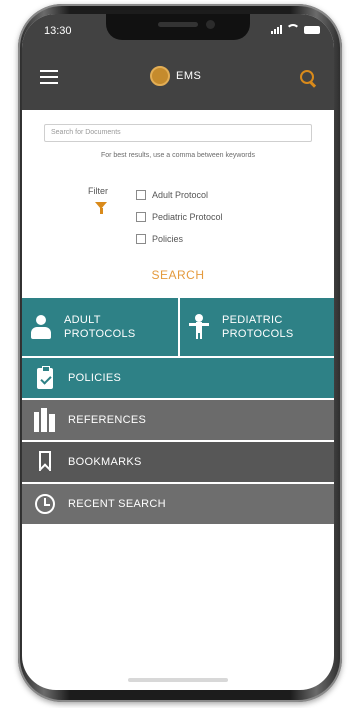  I want to click on tile-label: REFERENCES, so click(107, 420).